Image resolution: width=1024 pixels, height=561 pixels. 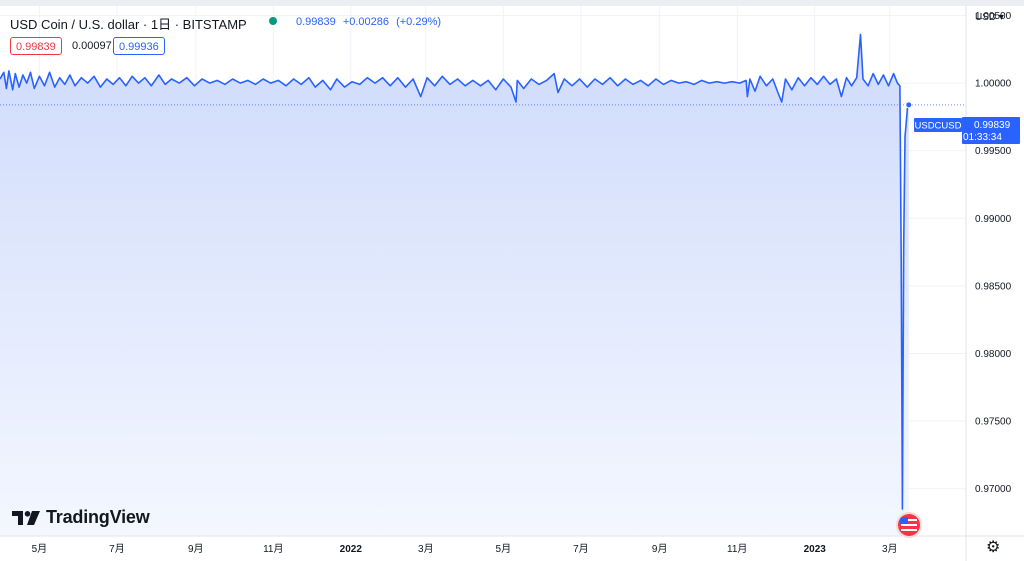 I want to click on brand-name: TradingView, so click(x=98, y=517).